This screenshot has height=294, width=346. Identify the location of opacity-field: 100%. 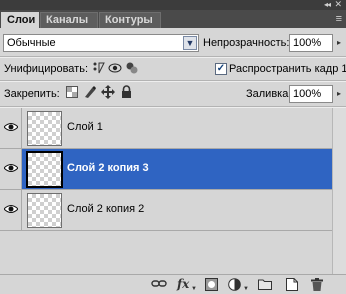
(311, 43).